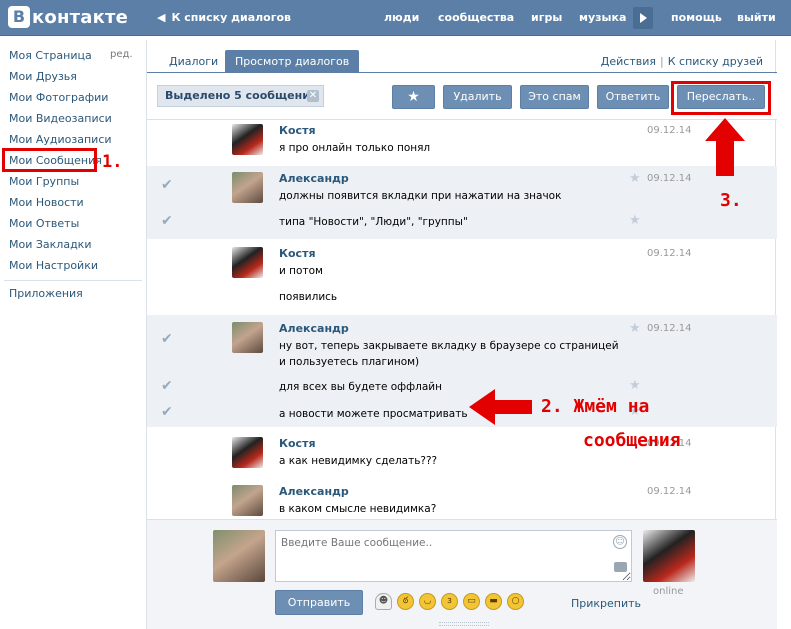  I want to click on sidebar-item-audio: Мои Аудиозаписи, so click(60, 139).